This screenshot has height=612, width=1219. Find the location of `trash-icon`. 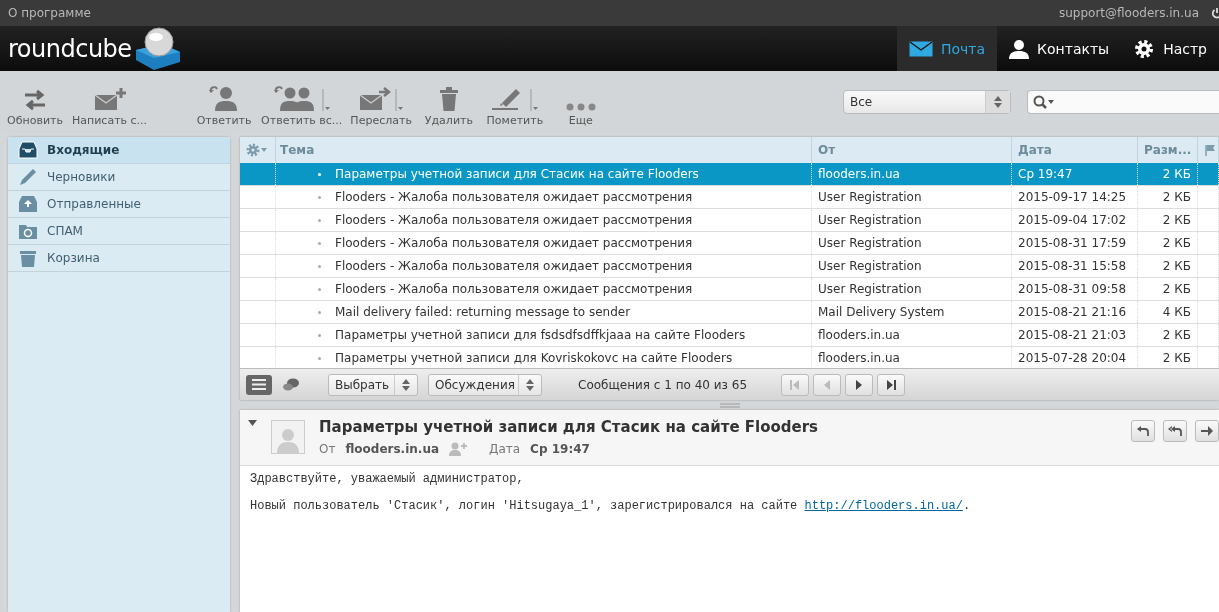

trash-icon is located at coordinates (28, 258).